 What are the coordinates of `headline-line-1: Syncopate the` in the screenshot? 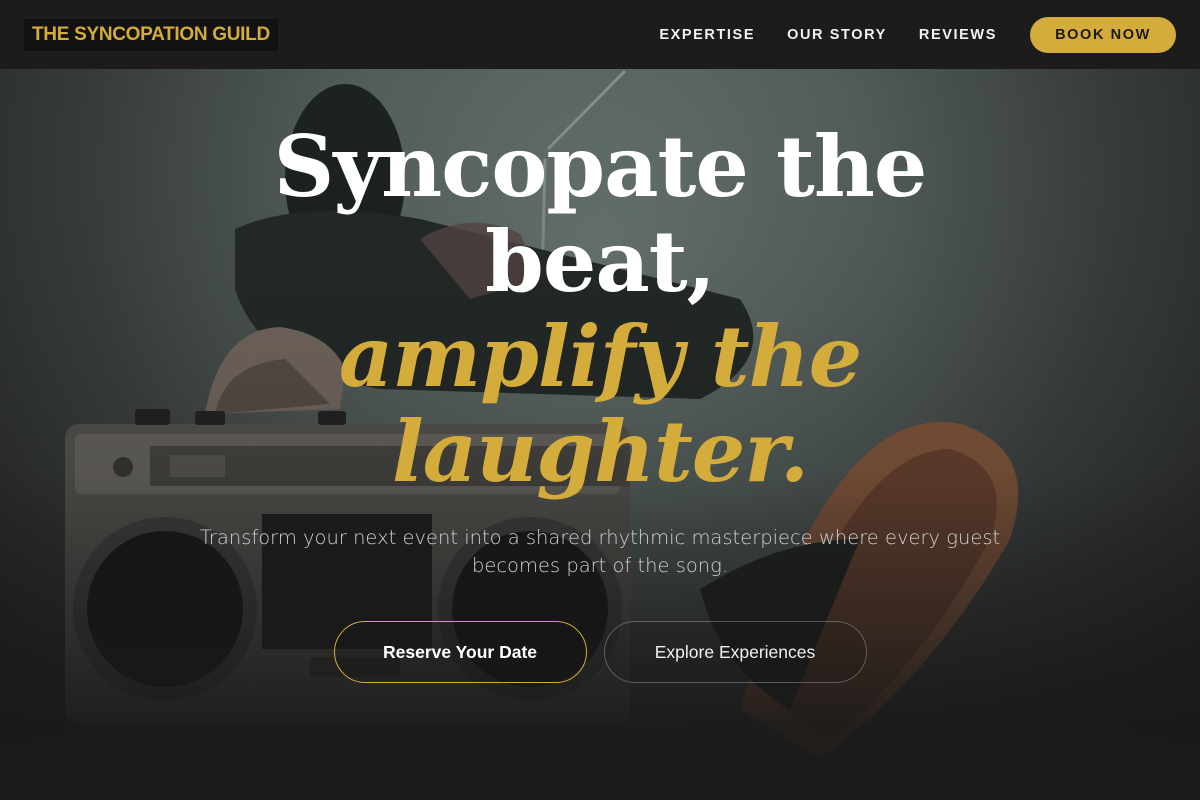 It's located at (600, 166).